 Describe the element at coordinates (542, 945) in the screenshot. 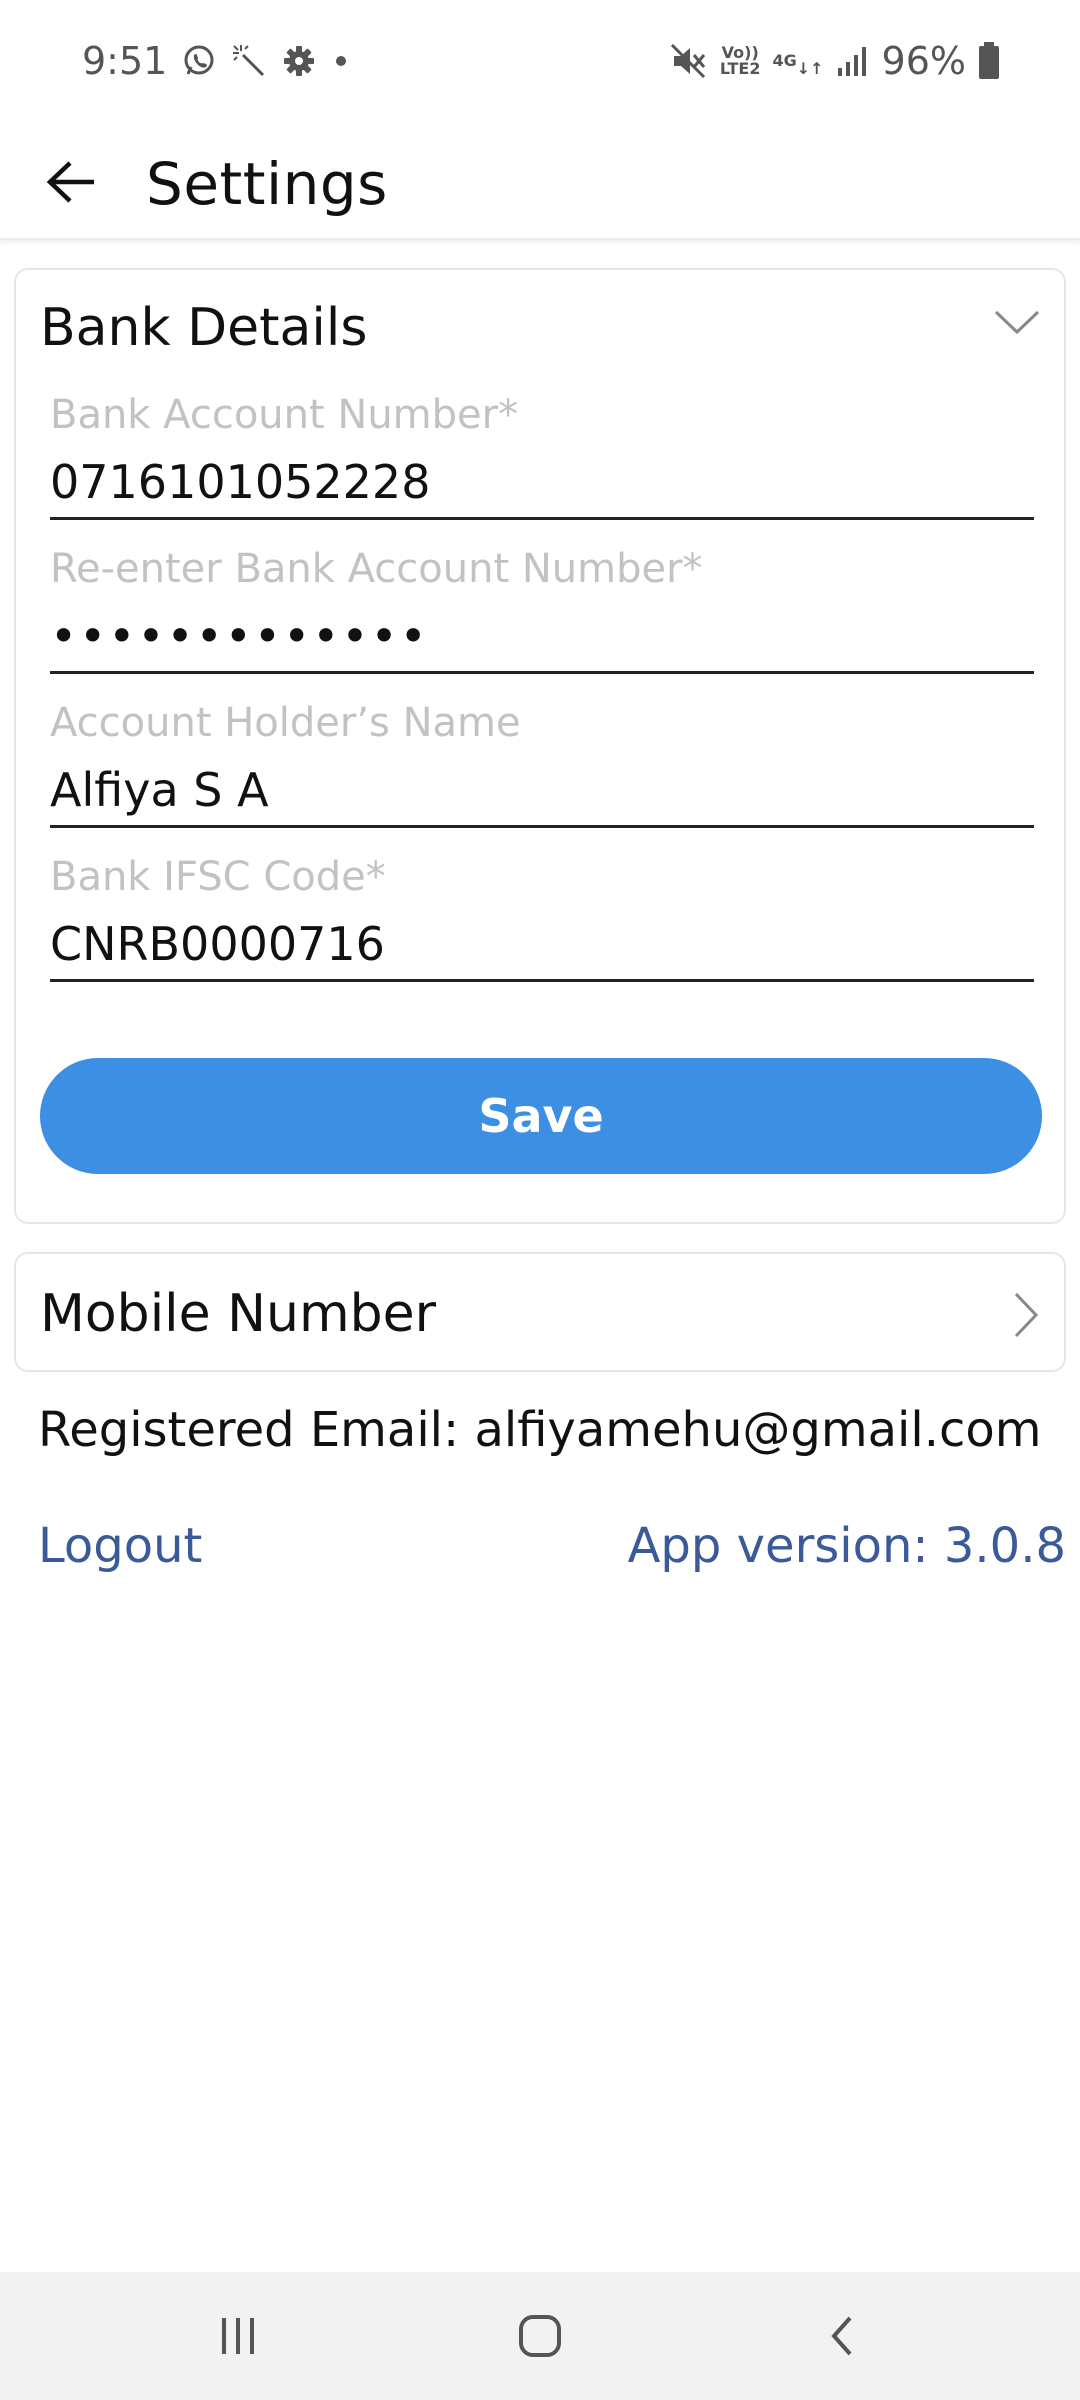

I see `ifsc-code-input` at that location.